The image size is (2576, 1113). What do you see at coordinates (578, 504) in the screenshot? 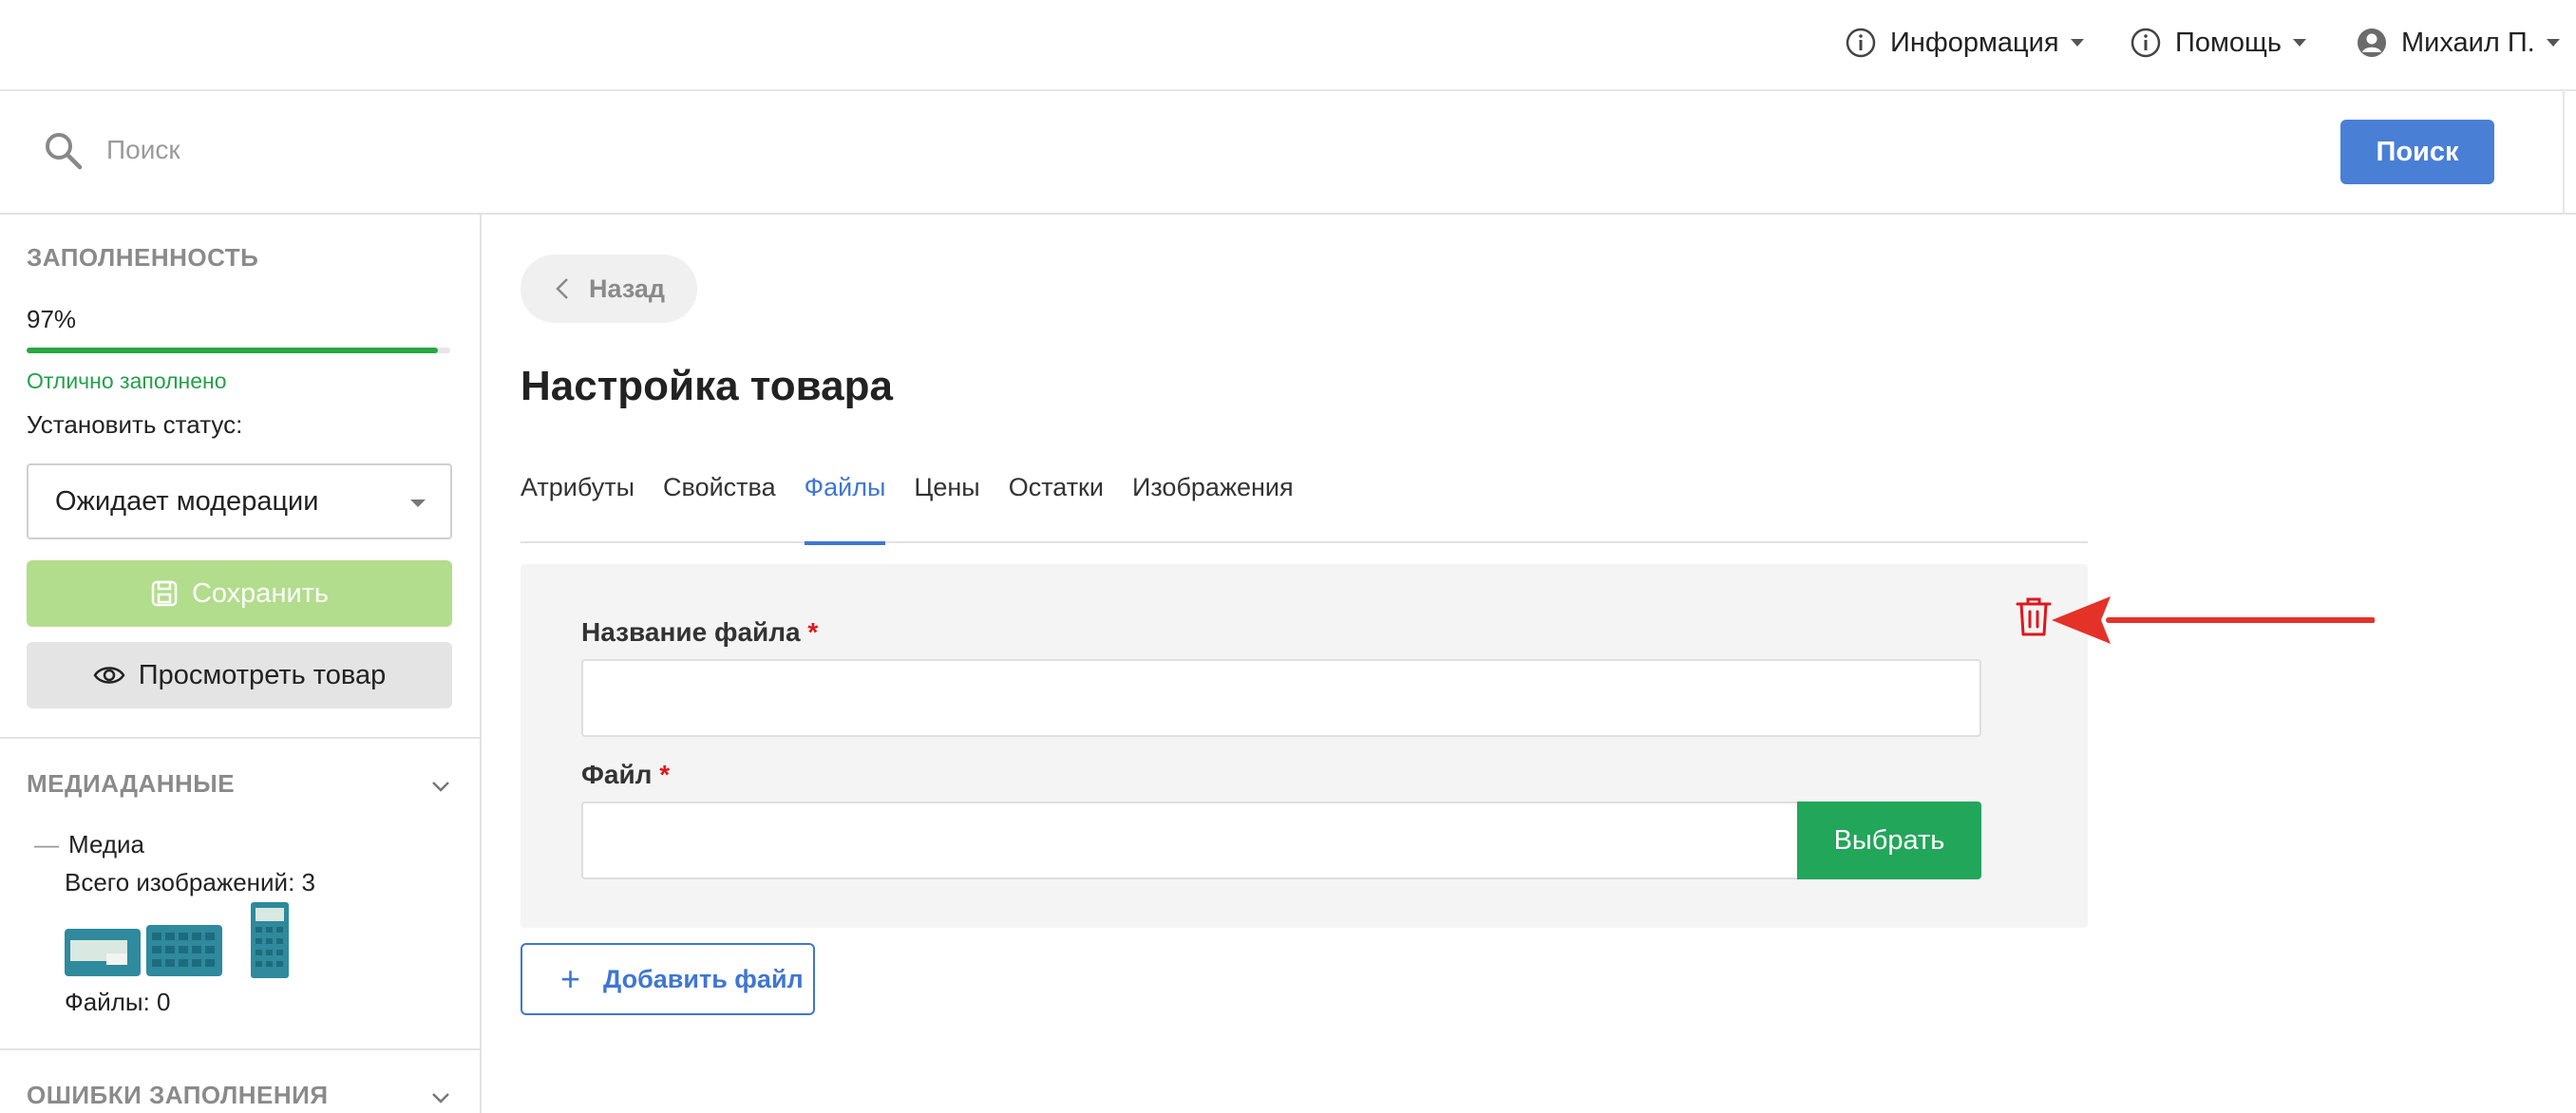
I see `tab-attributes: Атрибуты` at bounding box center [578, 504].